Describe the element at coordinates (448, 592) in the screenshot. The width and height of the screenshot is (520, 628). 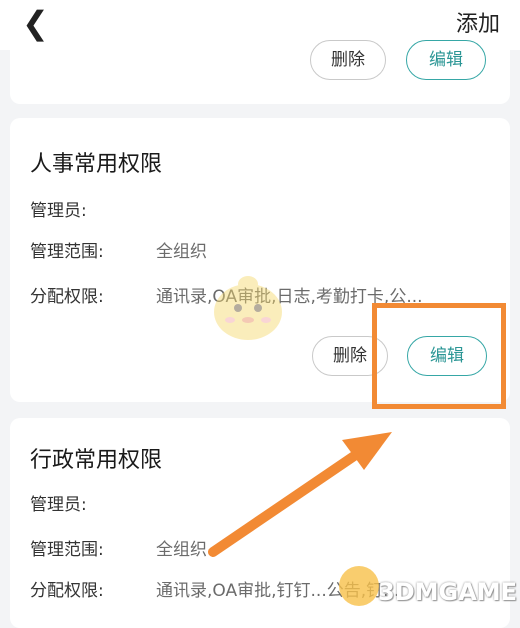
I see `watermark-text: 3DMGAME` at that location.